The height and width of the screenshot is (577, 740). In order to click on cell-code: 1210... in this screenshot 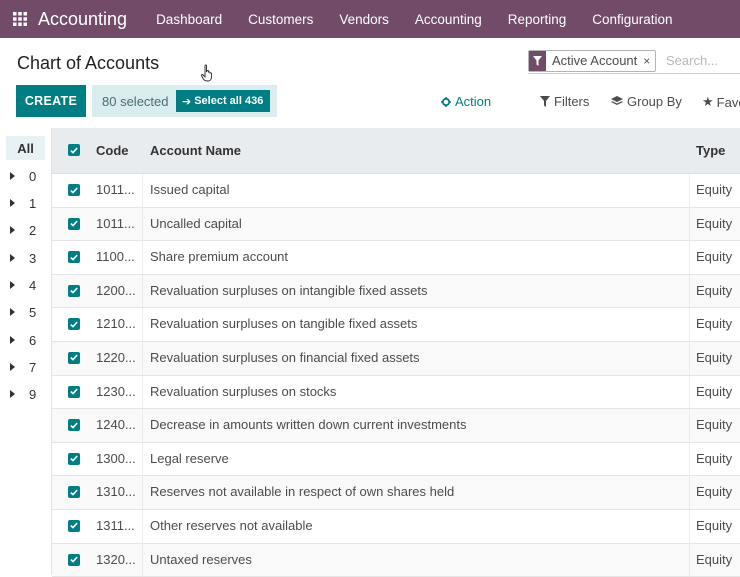, I will do `click(118, 323)`.